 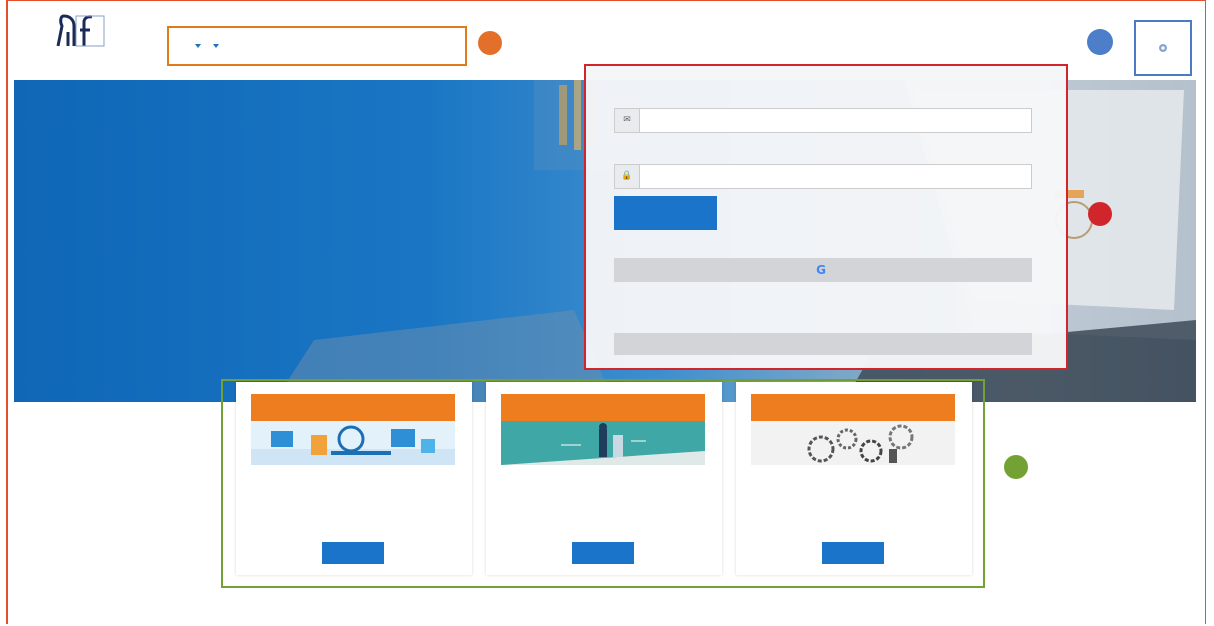 I want to click on university-logo, so click(x=87, y=40).